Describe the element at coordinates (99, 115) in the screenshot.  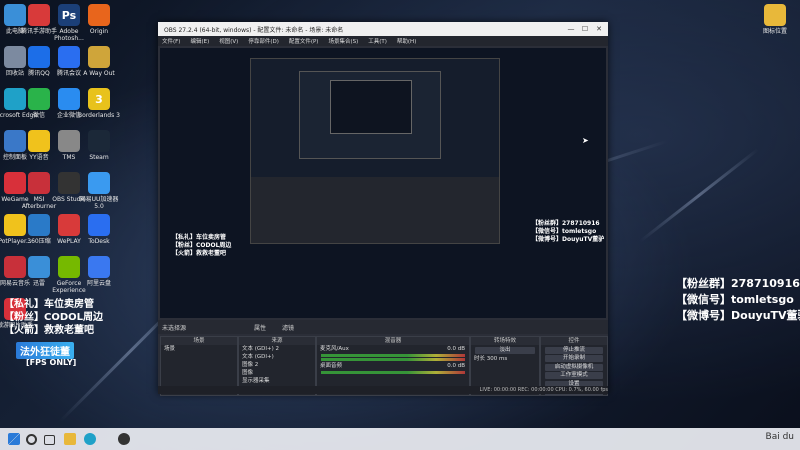
I see `desktop-icon-label: Borderlands 3` at that location.